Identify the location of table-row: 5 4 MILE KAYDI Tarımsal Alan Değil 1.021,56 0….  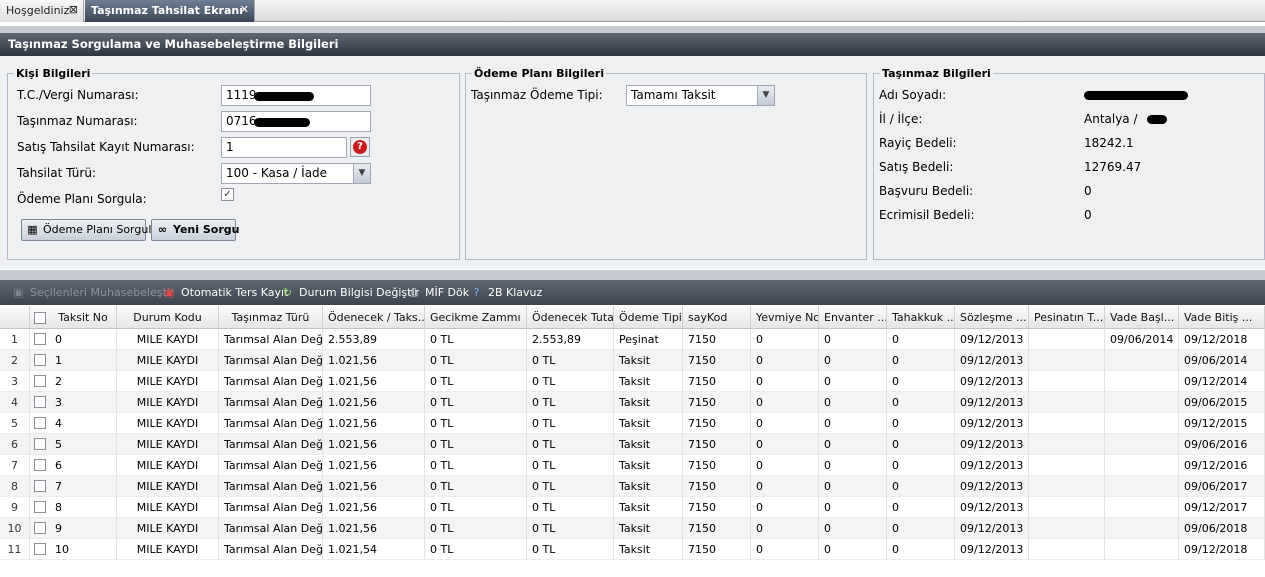
(632, 423).